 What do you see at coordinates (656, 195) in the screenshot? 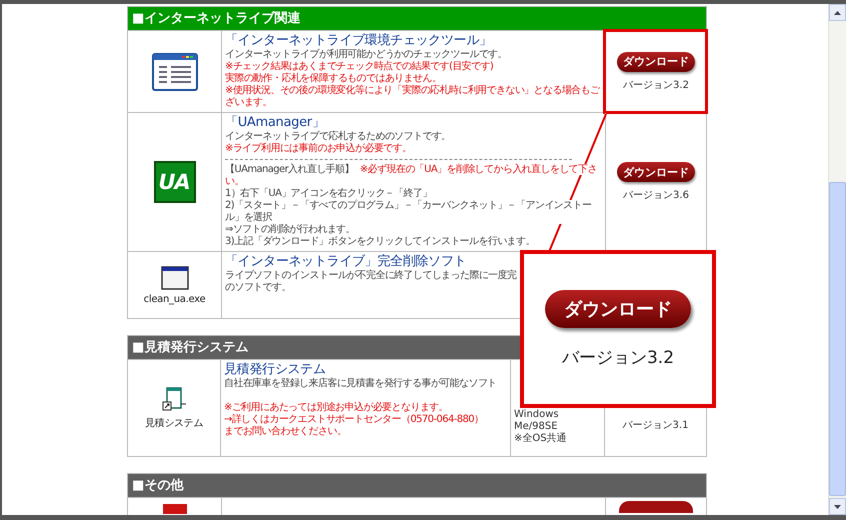
I see `version-text: バージョン3.6` at bounding box center [656, 195].